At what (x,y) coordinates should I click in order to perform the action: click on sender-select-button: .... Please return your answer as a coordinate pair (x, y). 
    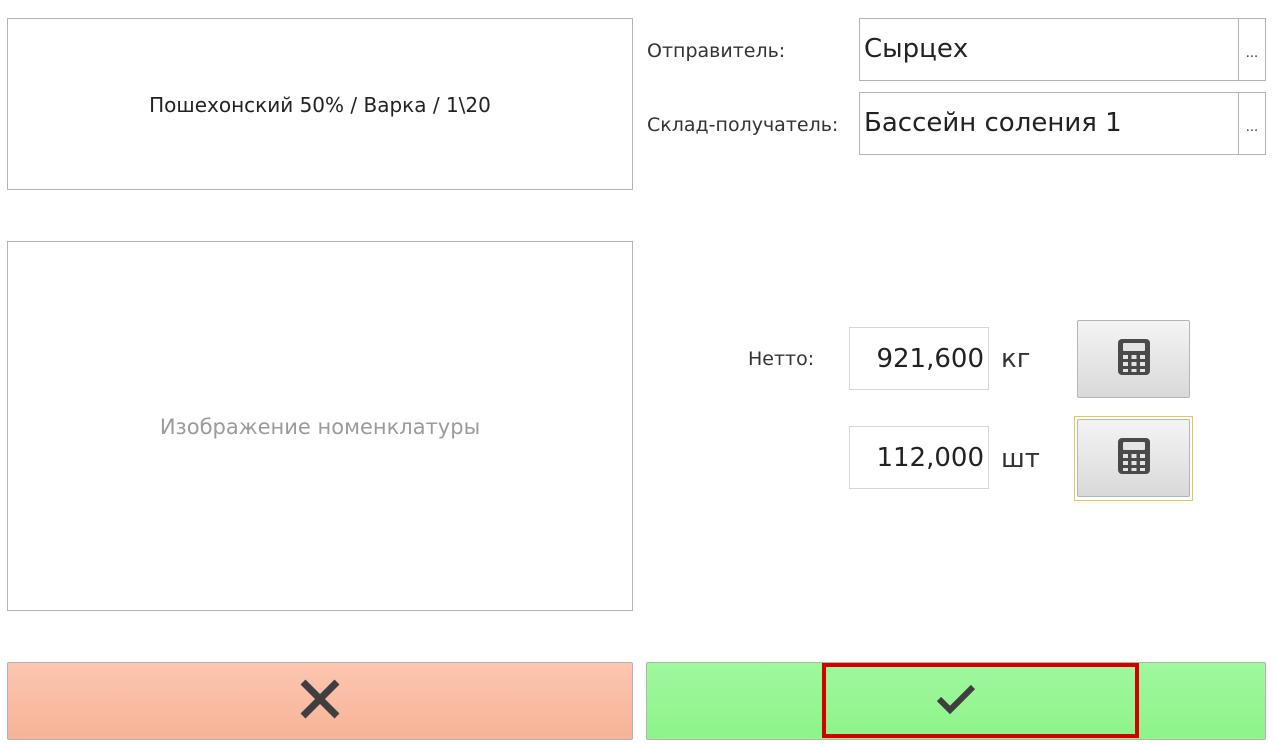
    Looking at the image, I should click on (1252, 49).